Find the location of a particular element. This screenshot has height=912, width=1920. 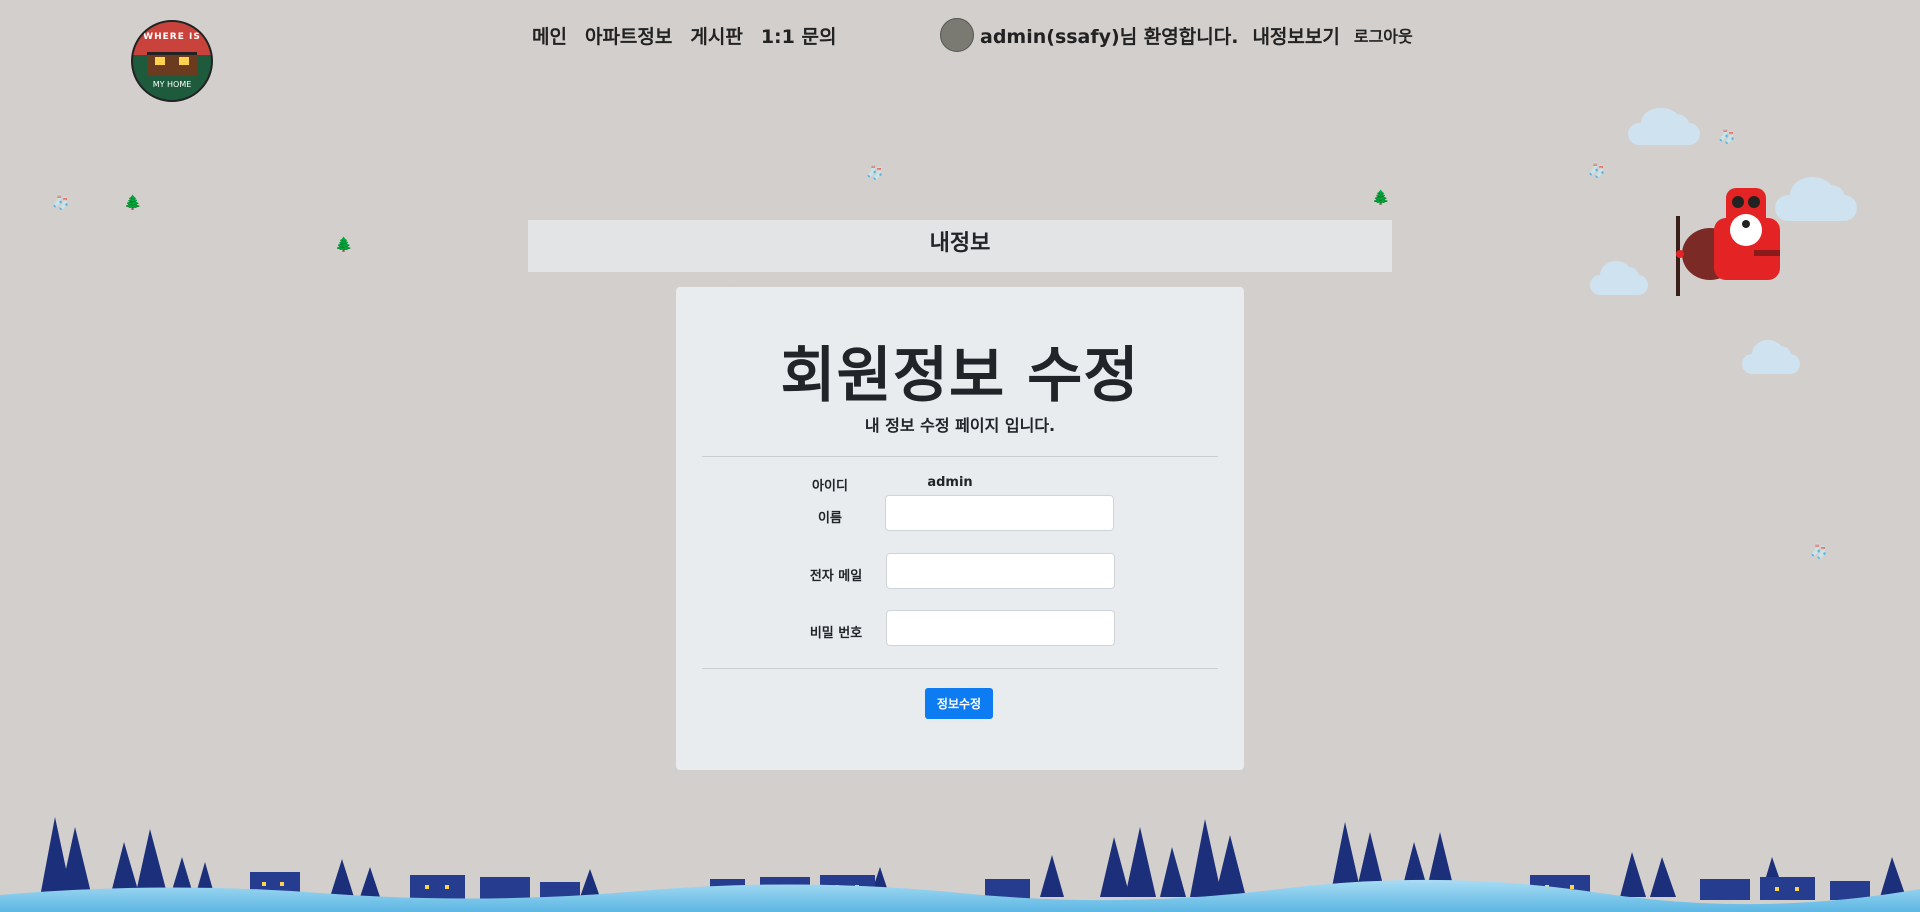

main-nav: 메인 아파트정보 게시판 1:1 문의 is located at coordinates (684, 35).